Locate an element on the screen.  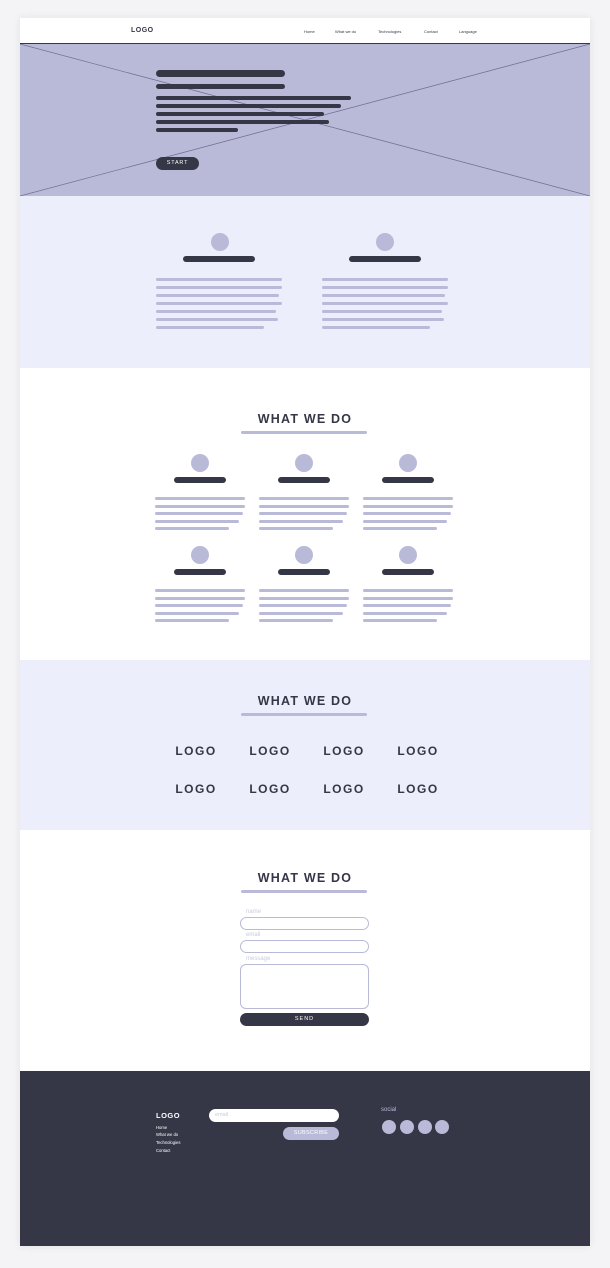
name-field is located at coordinates (304, 923).